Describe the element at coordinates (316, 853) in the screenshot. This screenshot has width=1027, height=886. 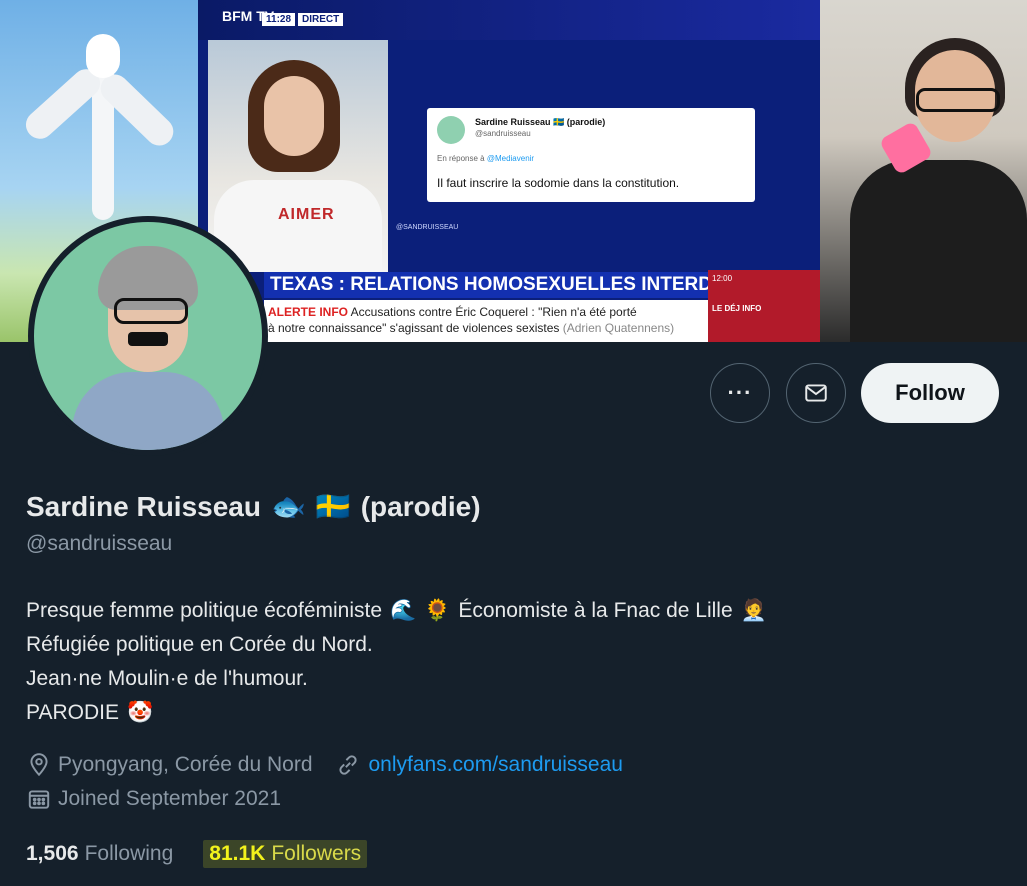
I see `followers-label: Followers` at that location.